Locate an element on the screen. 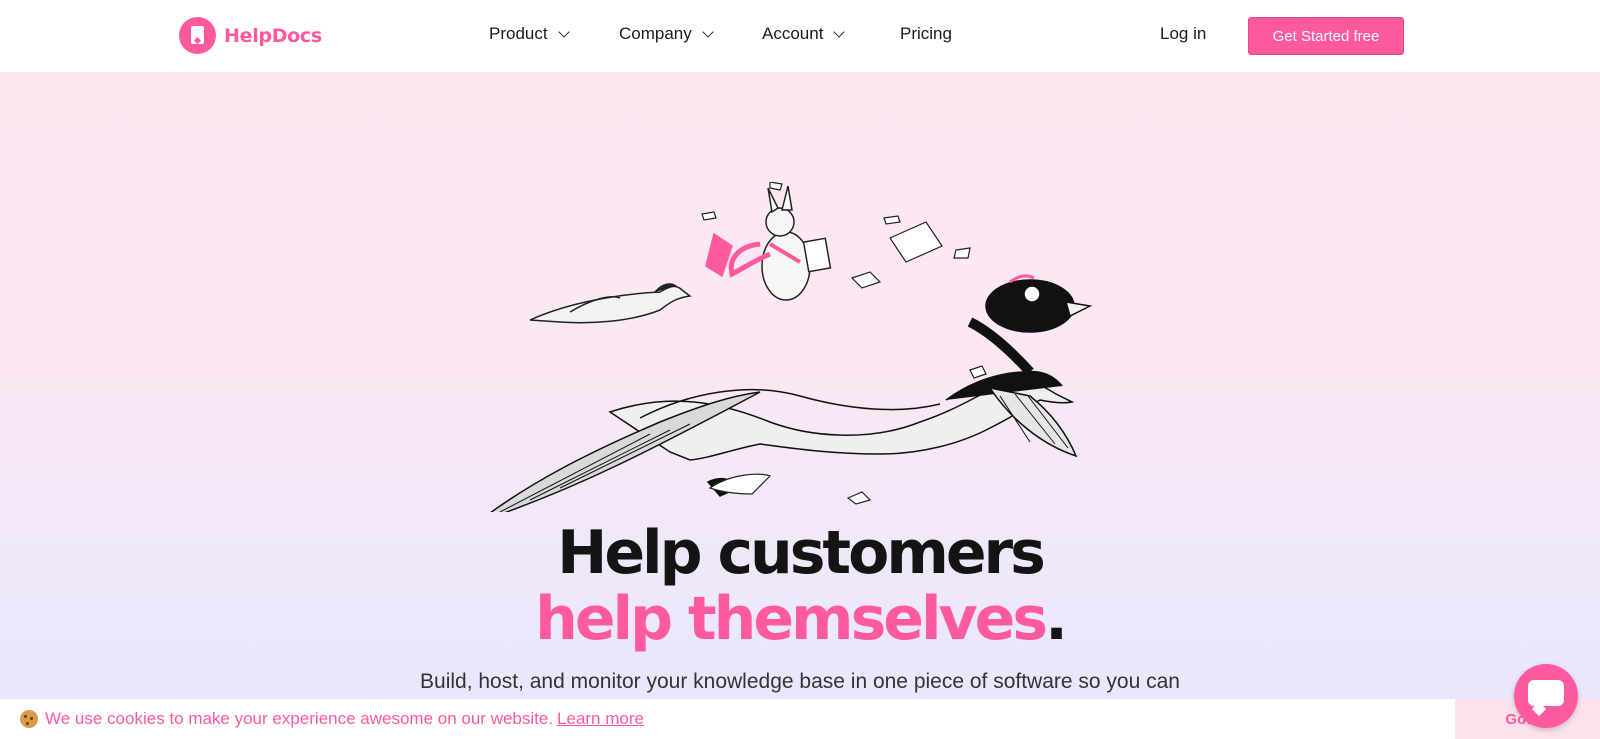  brand-name: HelpDocs is located at coordinates (273, 35).